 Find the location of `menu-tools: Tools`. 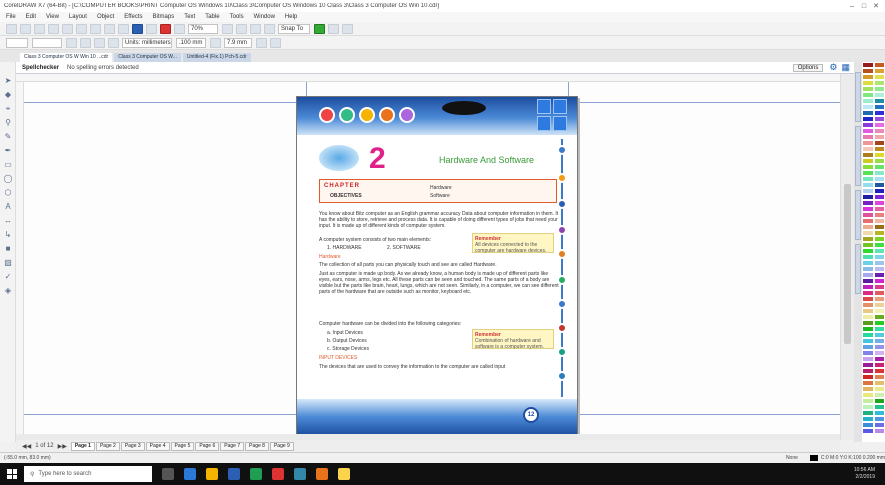

menu-tools: Tools is located at coordinates (237, 17).